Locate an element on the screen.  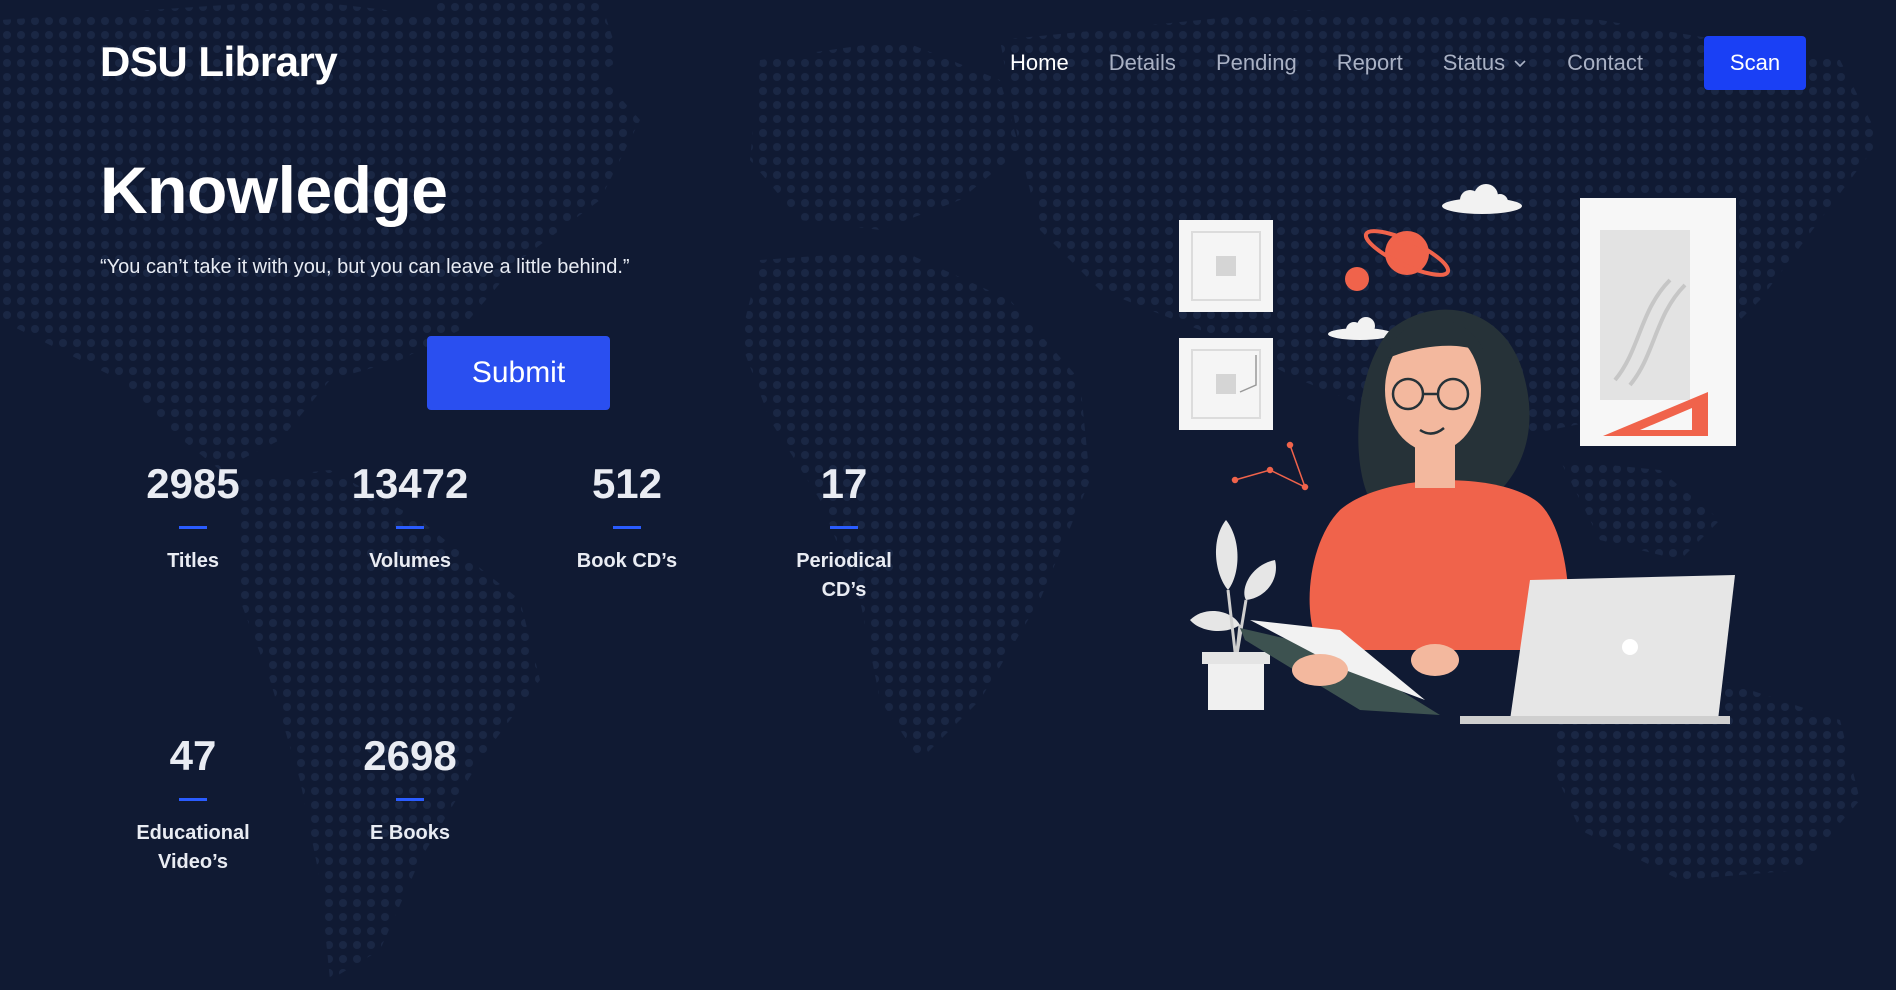
nav-status-dropdown: Status is located at coordinates (1485, 63).